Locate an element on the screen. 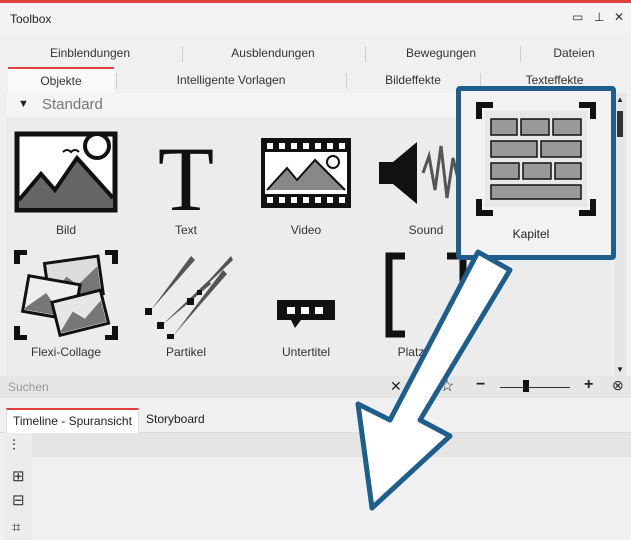 The width and height of the screenshot is (631, 540). highlight-frame: Kapitel is located at coordinates (536, 173).